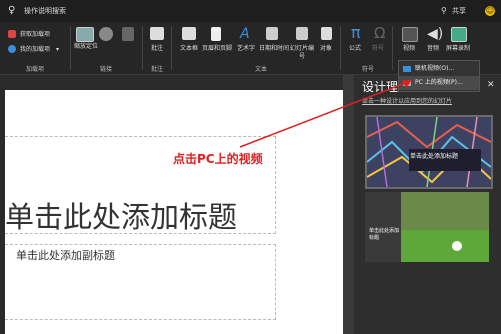 The height and width of the screenshot is (334, 501). I want to click on annotation-arrow, so click(325, 114).